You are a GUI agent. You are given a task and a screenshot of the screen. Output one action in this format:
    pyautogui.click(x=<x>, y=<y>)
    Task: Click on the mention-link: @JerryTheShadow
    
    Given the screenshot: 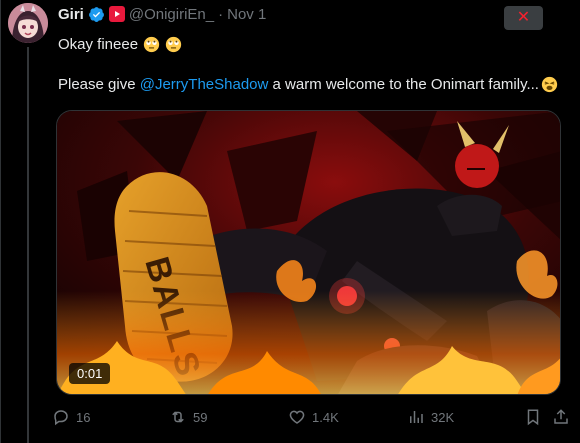 What is the action you would take?
    pyautogui.click(x=204, y=84)
    